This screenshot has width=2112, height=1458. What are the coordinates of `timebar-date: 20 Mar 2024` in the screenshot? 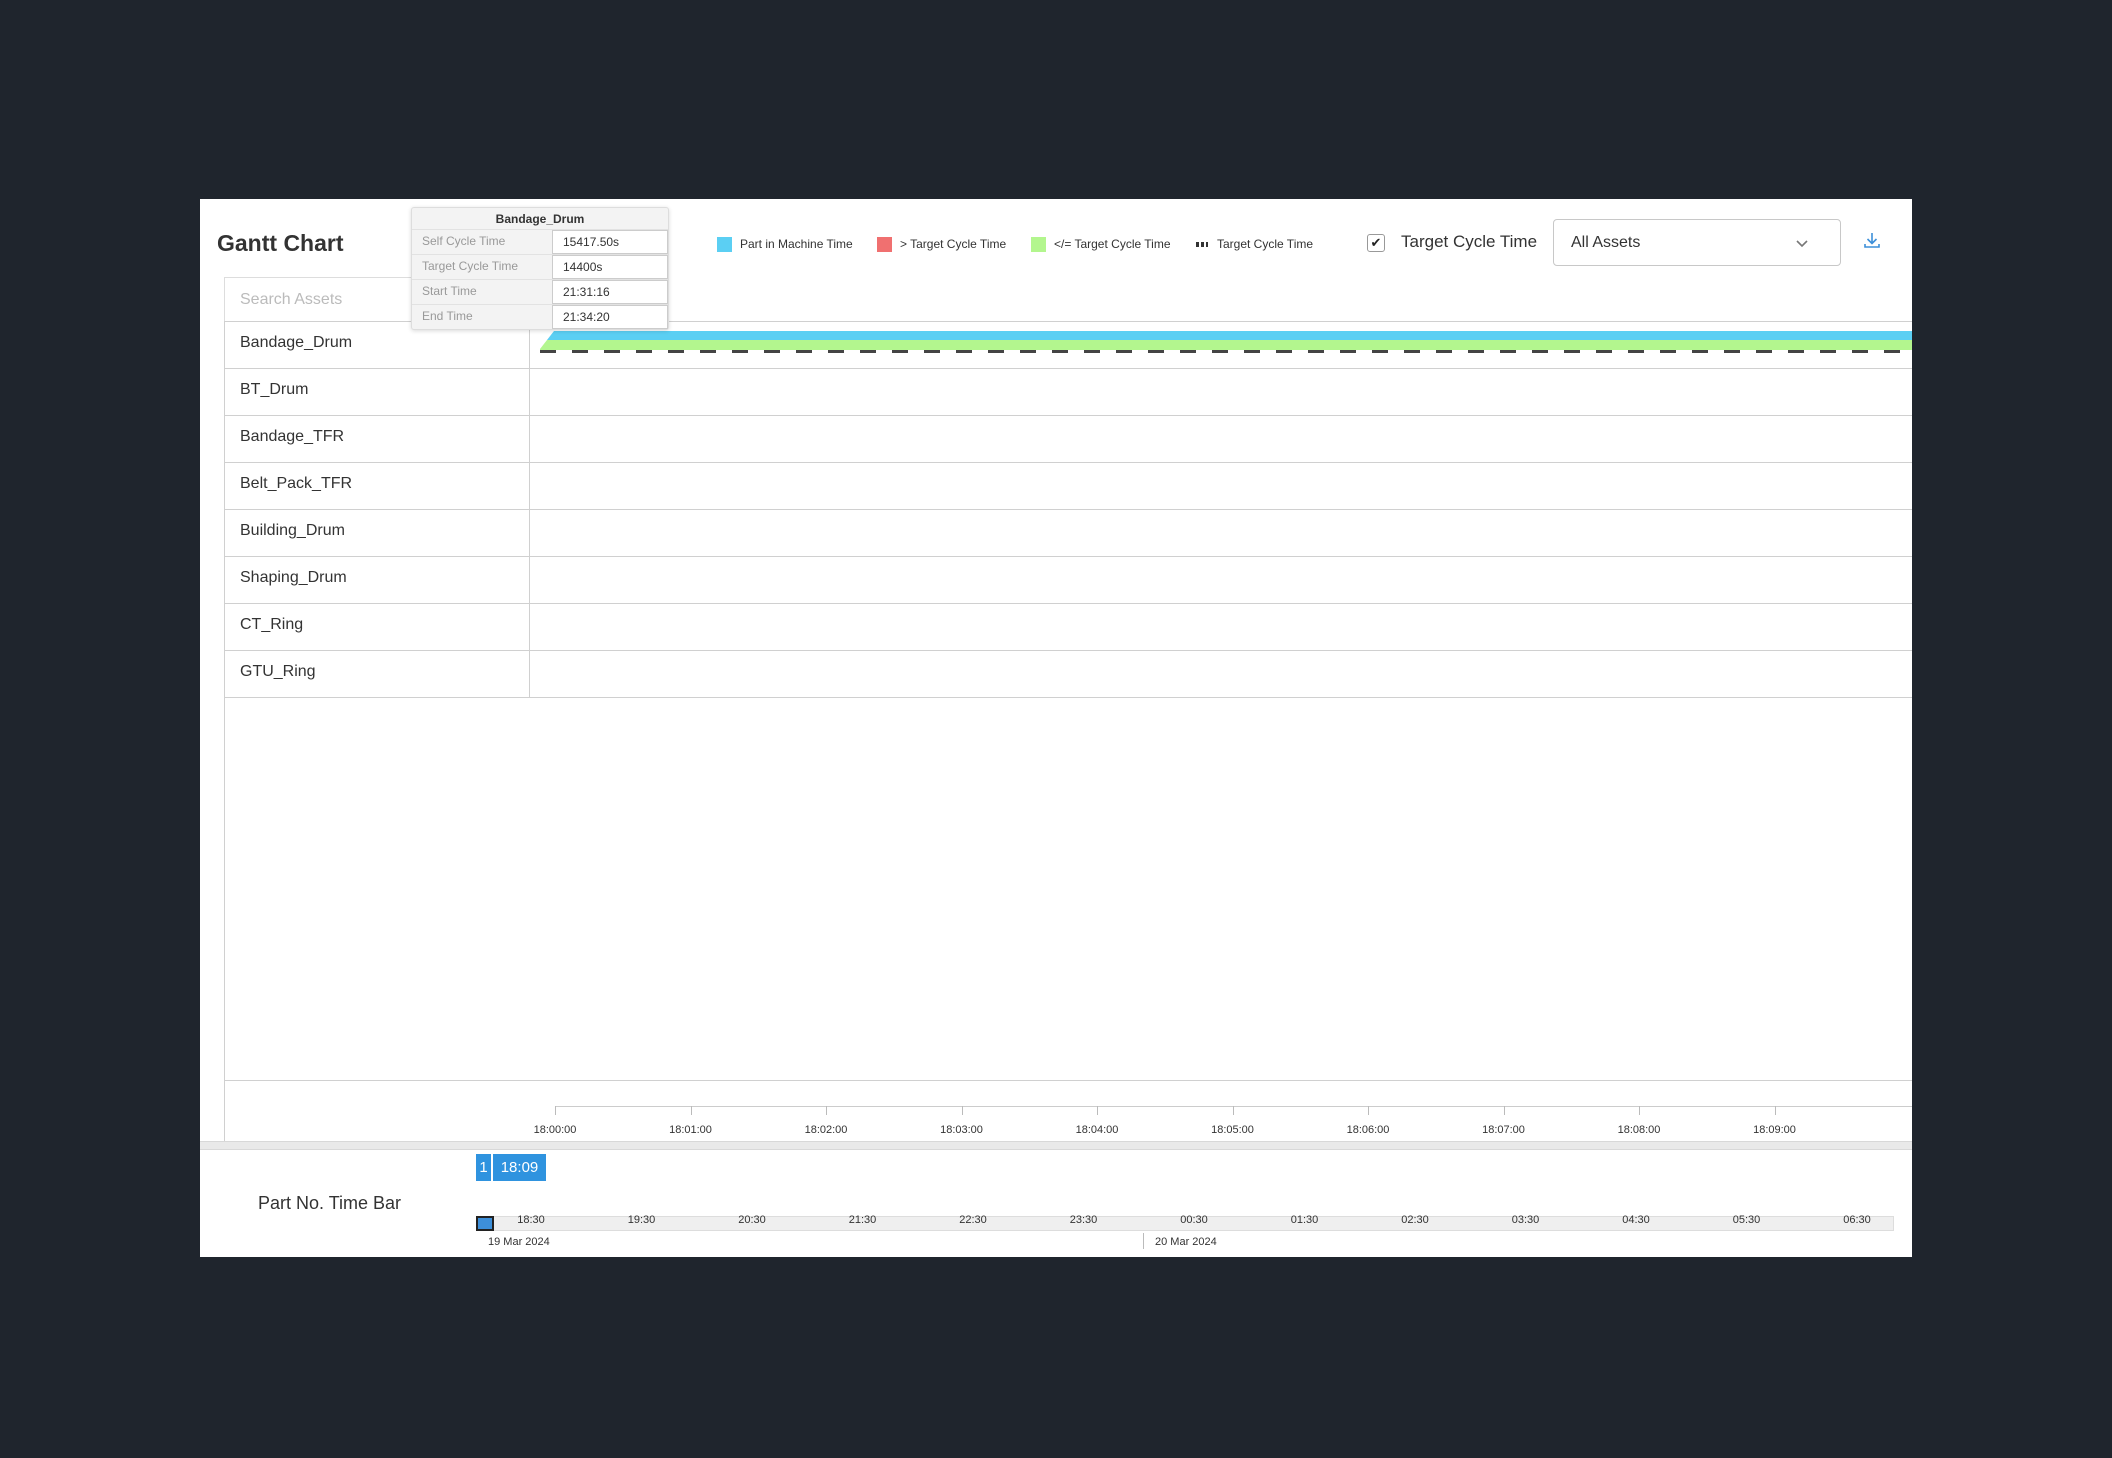 It's located at (1186, 1242).